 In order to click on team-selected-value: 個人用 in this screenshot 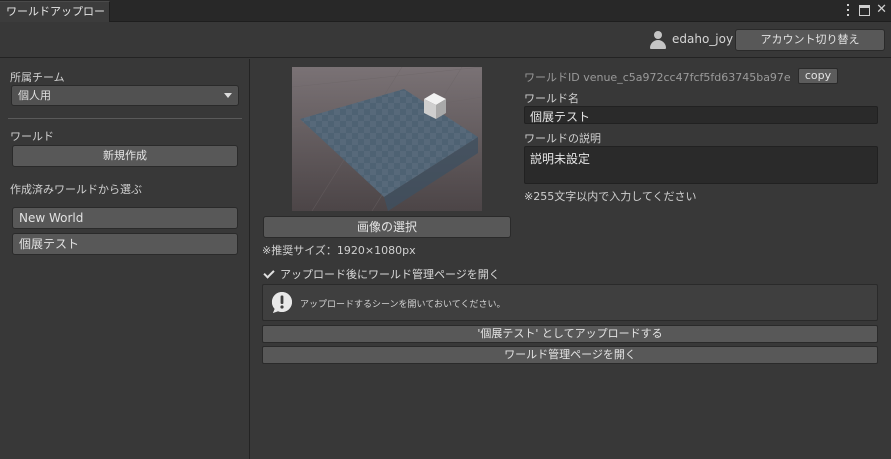, I will do `click(34, 95)`.